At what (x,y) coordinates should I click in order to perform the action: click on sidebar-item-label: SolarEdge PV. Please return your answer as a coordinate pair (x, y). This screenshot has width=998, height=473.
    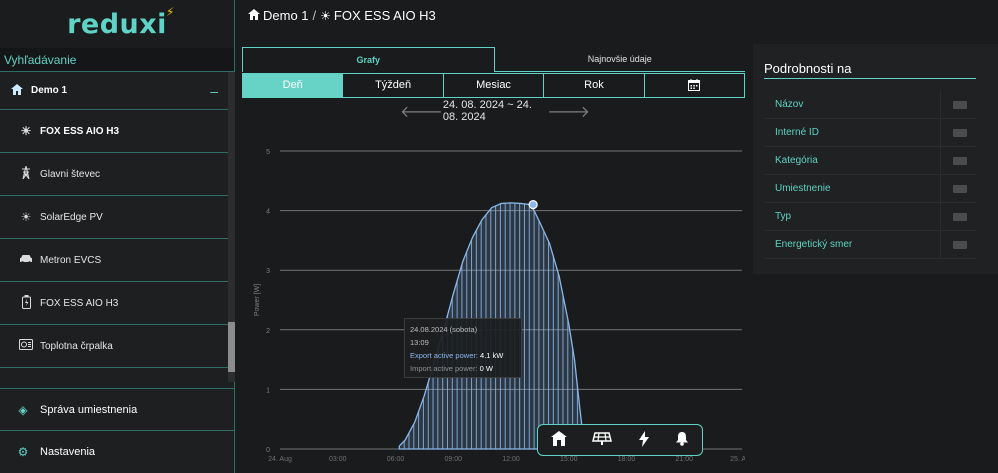
    Looking at the image, I should click on (71, 217).